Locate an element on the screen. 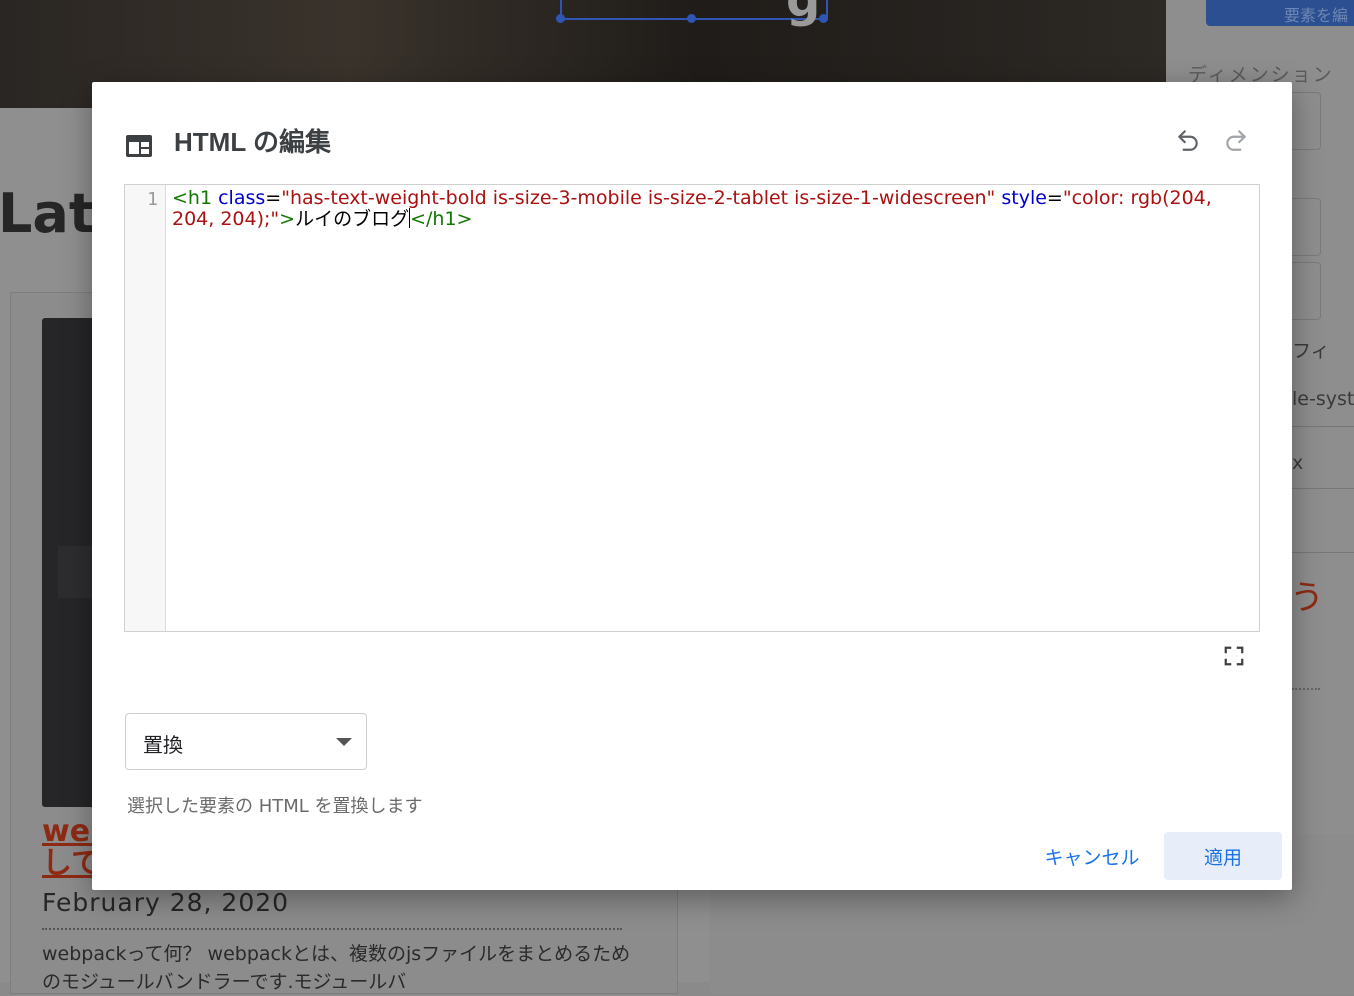  code-open-tag: <h1 is located at coordinates (192, 198).